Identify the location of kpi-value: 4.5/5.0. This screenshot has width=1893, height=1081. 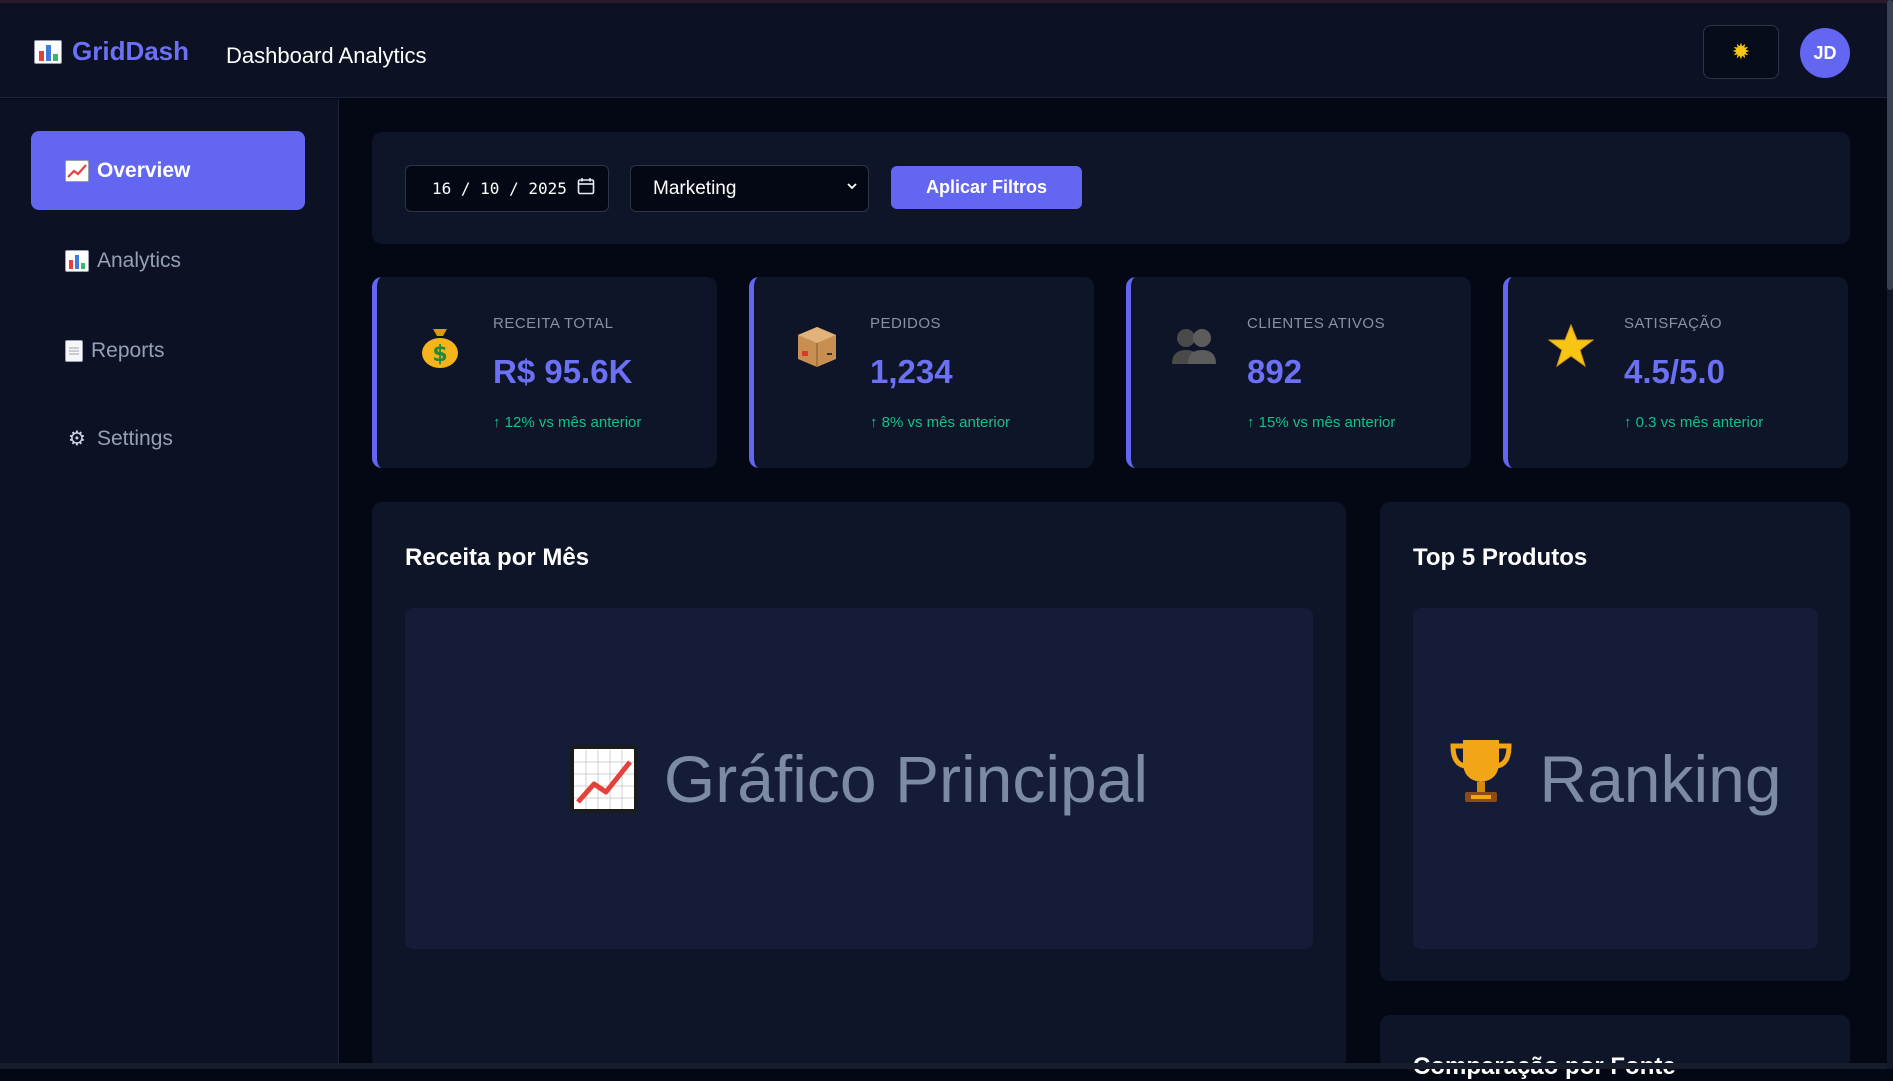
(1674, 371).